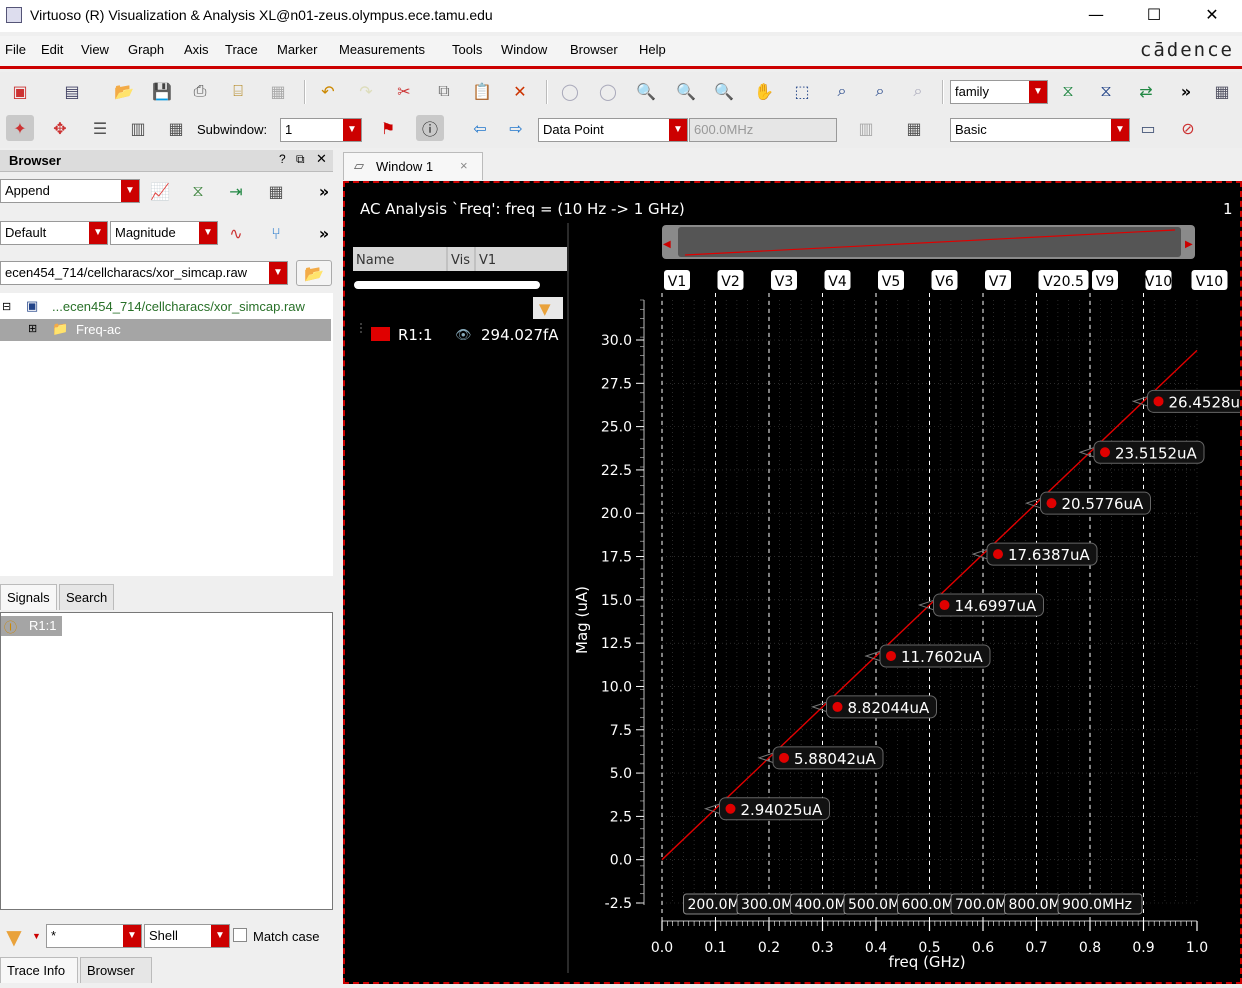 The image size is (1242, 988). I want to click on expand-icon: ⊞, so click(32, 328).